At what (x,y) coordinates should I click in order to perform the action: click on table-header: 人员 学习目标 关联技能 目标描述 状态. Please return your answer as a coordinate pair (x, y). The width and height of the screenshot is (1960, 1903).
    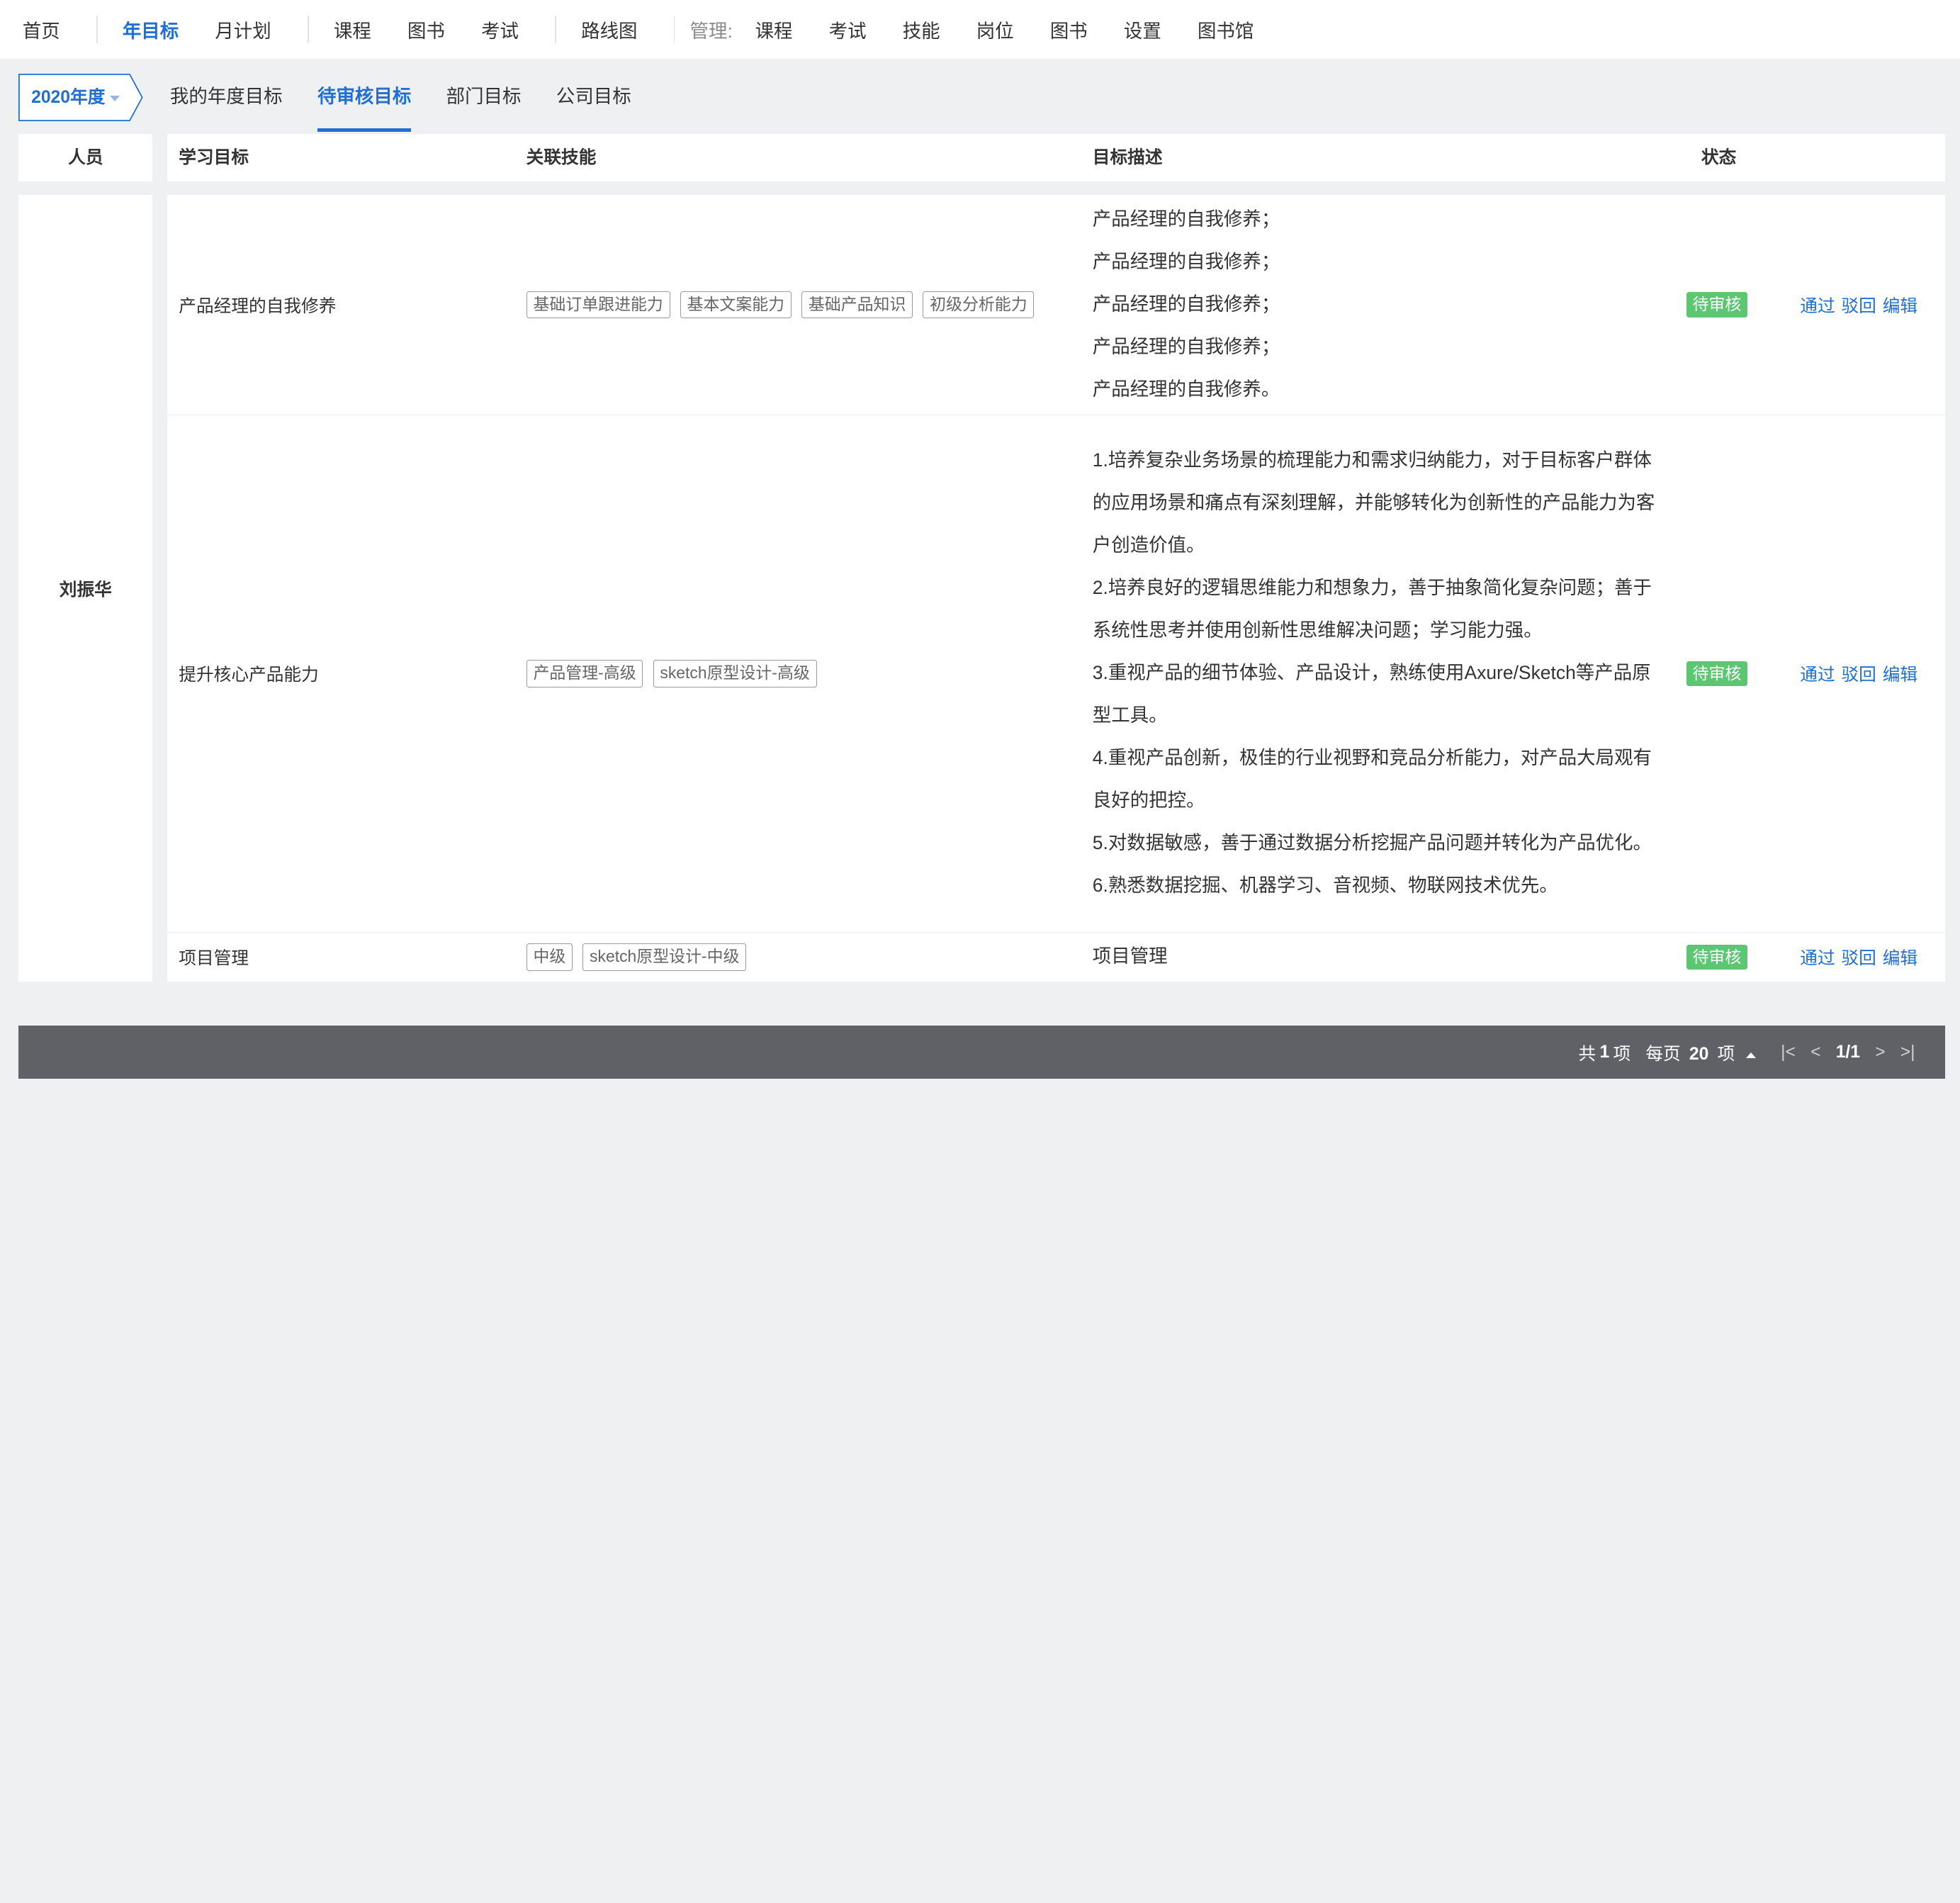
    Looking at the image, I should click on (981, 157).